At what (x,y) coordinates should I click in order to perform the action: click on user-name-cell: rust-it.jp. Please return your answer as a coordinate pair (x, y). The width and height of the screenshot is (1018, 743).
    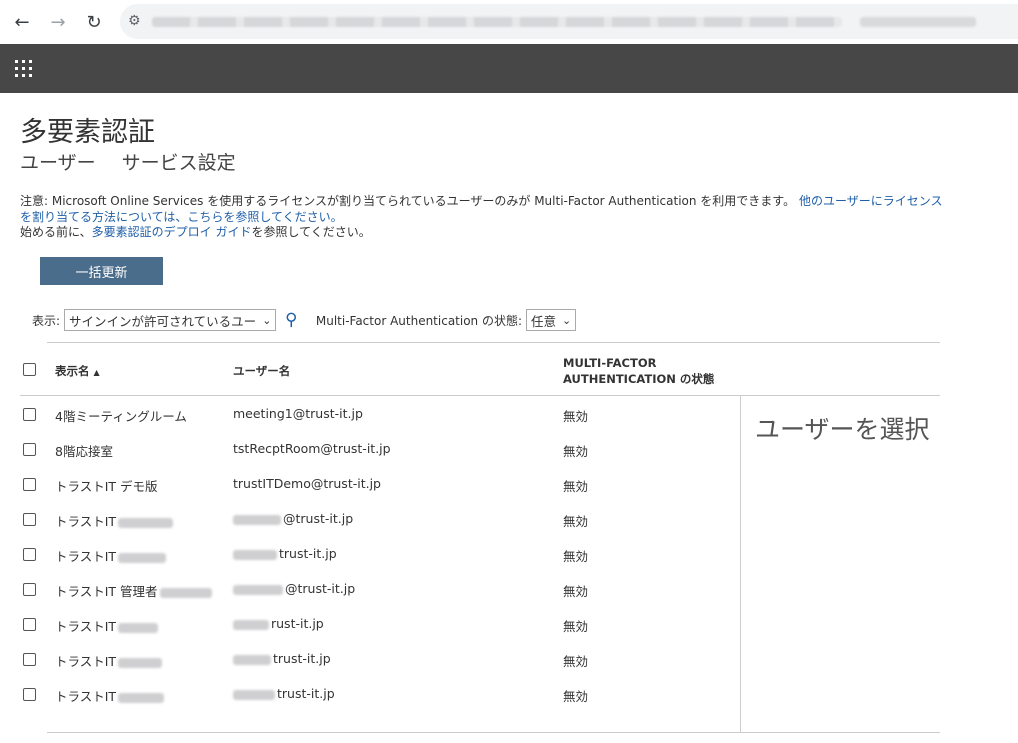
    Looking at the image, I should click on (278, 623).